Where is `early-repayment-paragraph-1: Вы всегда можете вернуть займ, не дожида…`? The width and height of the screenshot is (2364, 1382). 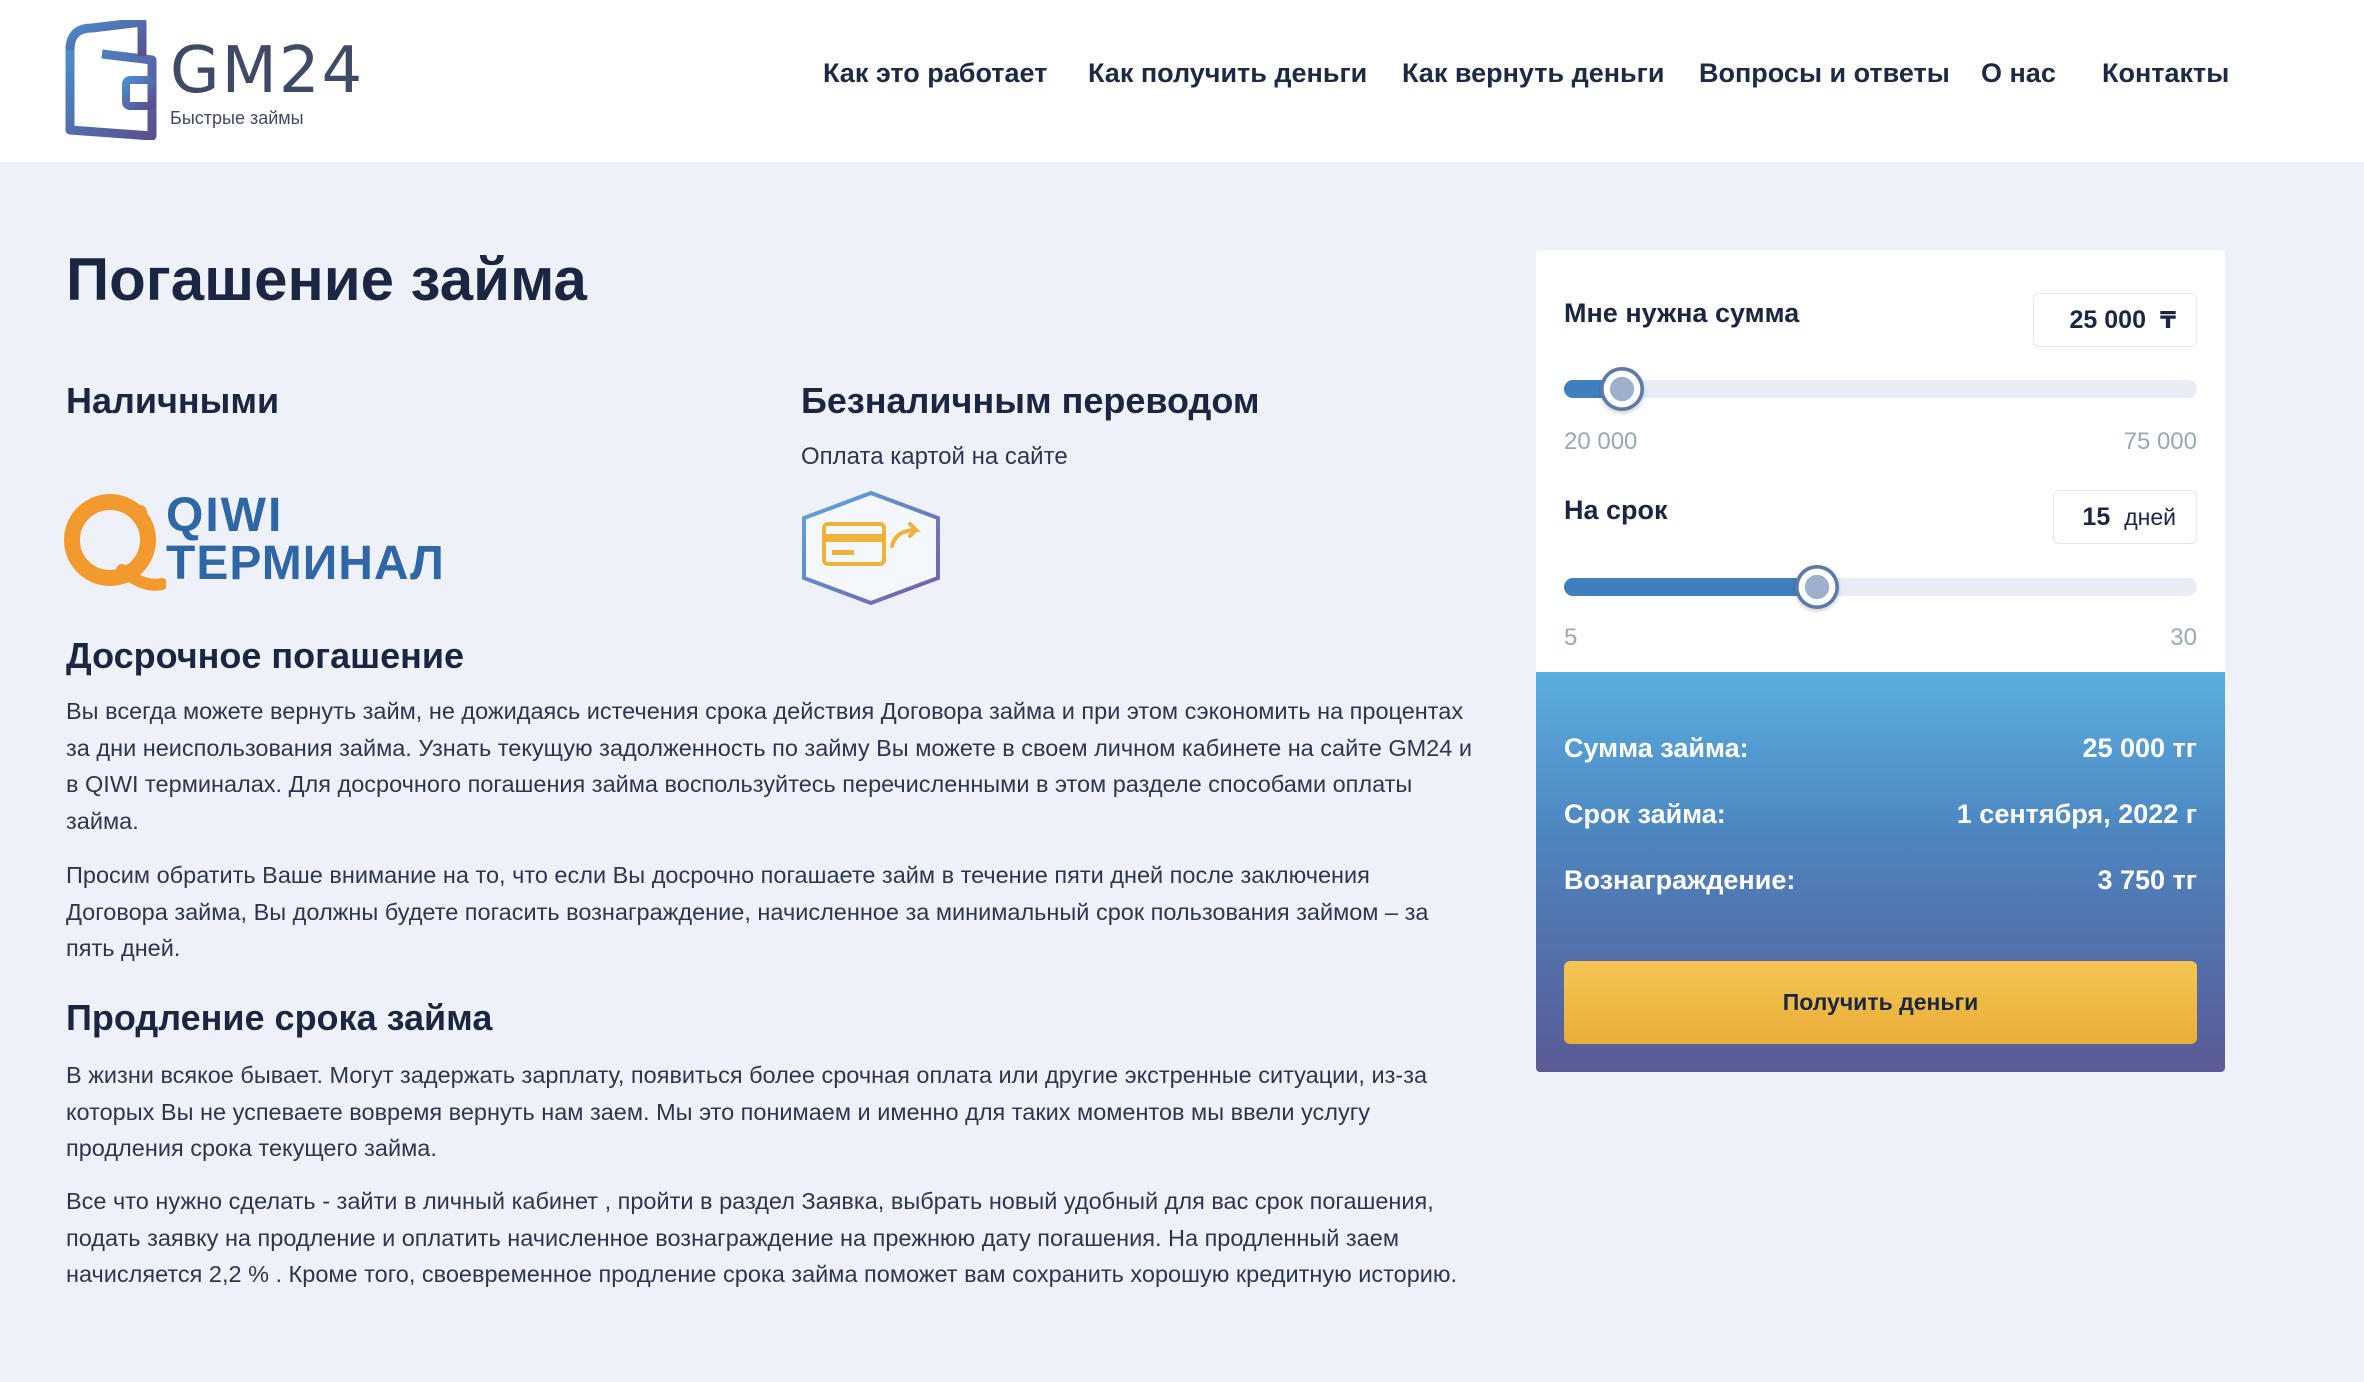
early-repayment-paragraph-1: Вы всегда можете вернуть займ, не дожида… is located at coordinates (769, 766).